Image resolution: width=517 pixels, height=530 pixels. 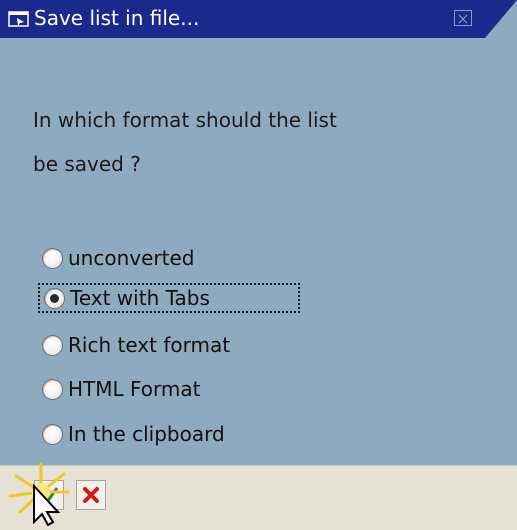 What do you see at coordinates (463, 18) in the screenshot?
I see `close-icon` at bounding box center [463, 18].